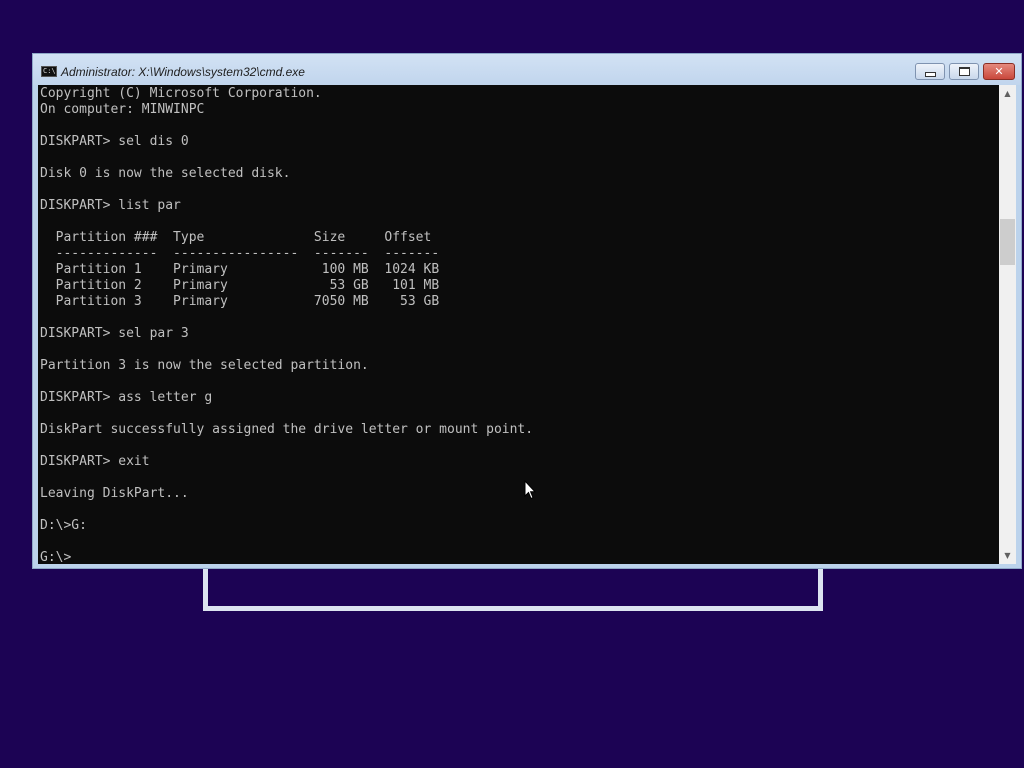  I want to click on chevron-down-icon: ▼, so click(1007, 555).